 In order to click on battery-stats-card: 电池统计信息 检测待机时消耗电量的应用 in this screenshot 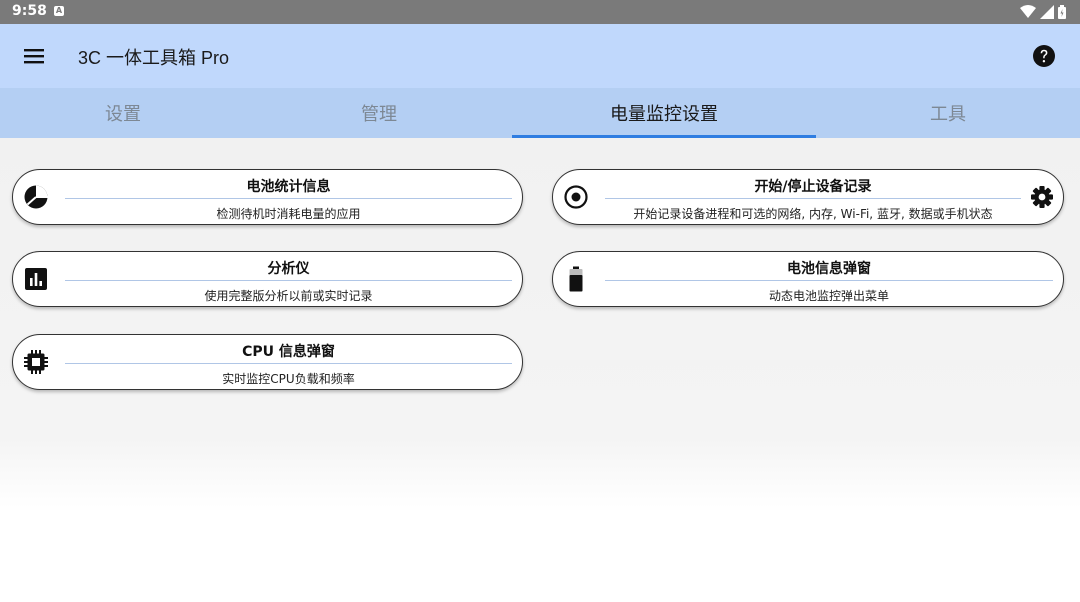, I will do `click(267, 197)`.